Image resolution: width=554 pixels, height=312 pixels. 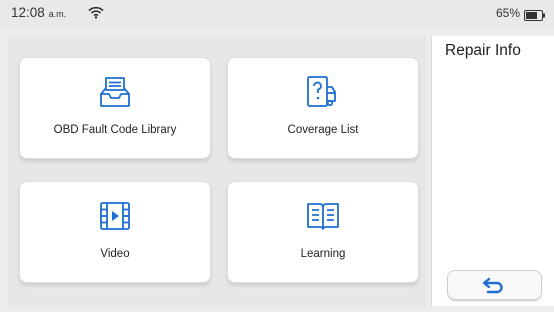 I want to click on video-tile: Video, so click(x=115, y=232).